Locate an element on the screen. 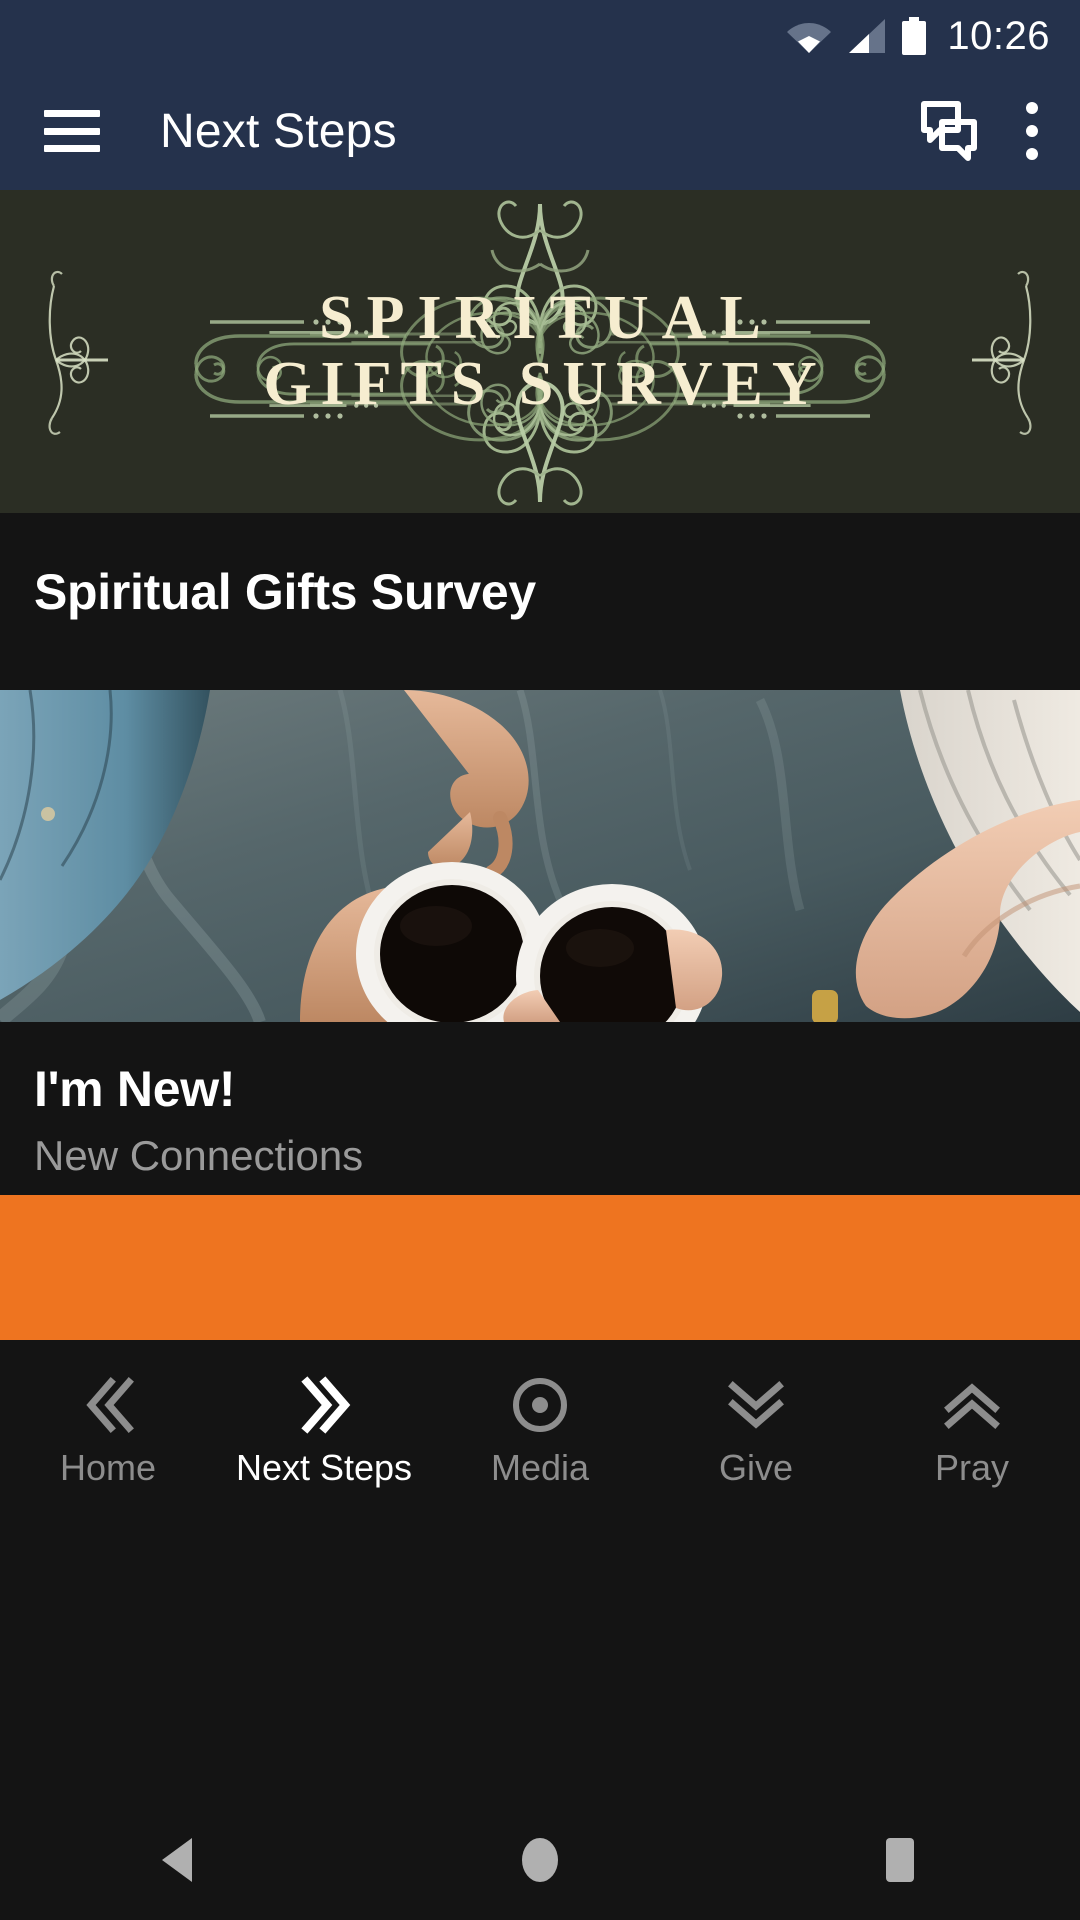  double-chevron-down-icon is located at coordinates (756, 1405).